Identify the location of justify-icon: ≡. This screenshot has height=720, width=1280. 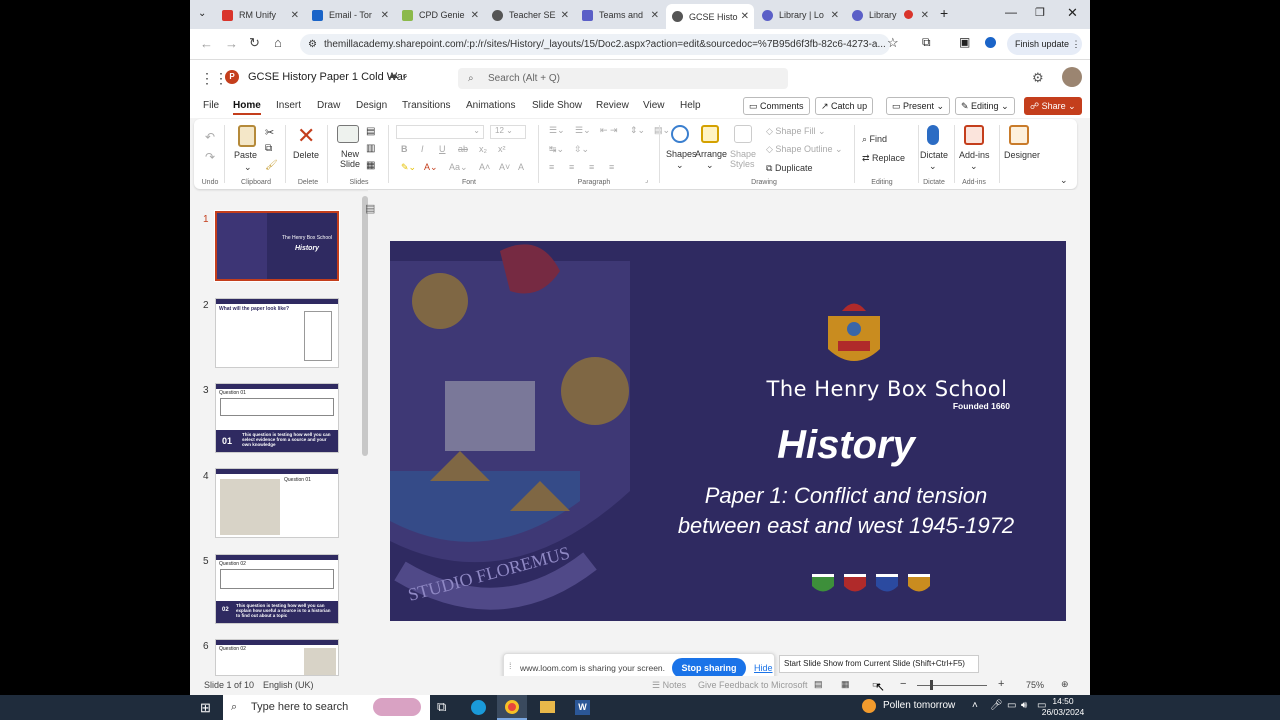
(611, 167).